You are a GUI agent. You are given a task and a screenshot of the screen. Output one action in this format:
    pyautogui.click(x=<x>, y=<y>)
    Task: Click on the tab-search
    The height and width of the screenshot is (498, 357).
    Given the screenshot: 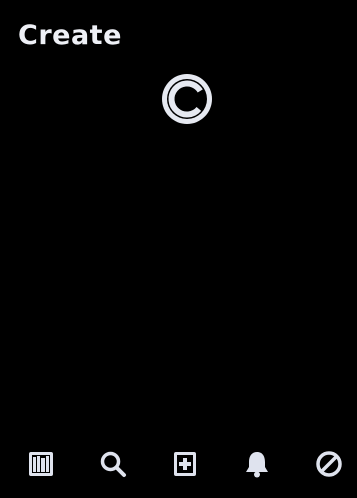 What is the action you would take?
    pyautogui.click(x=113, y=464)
    